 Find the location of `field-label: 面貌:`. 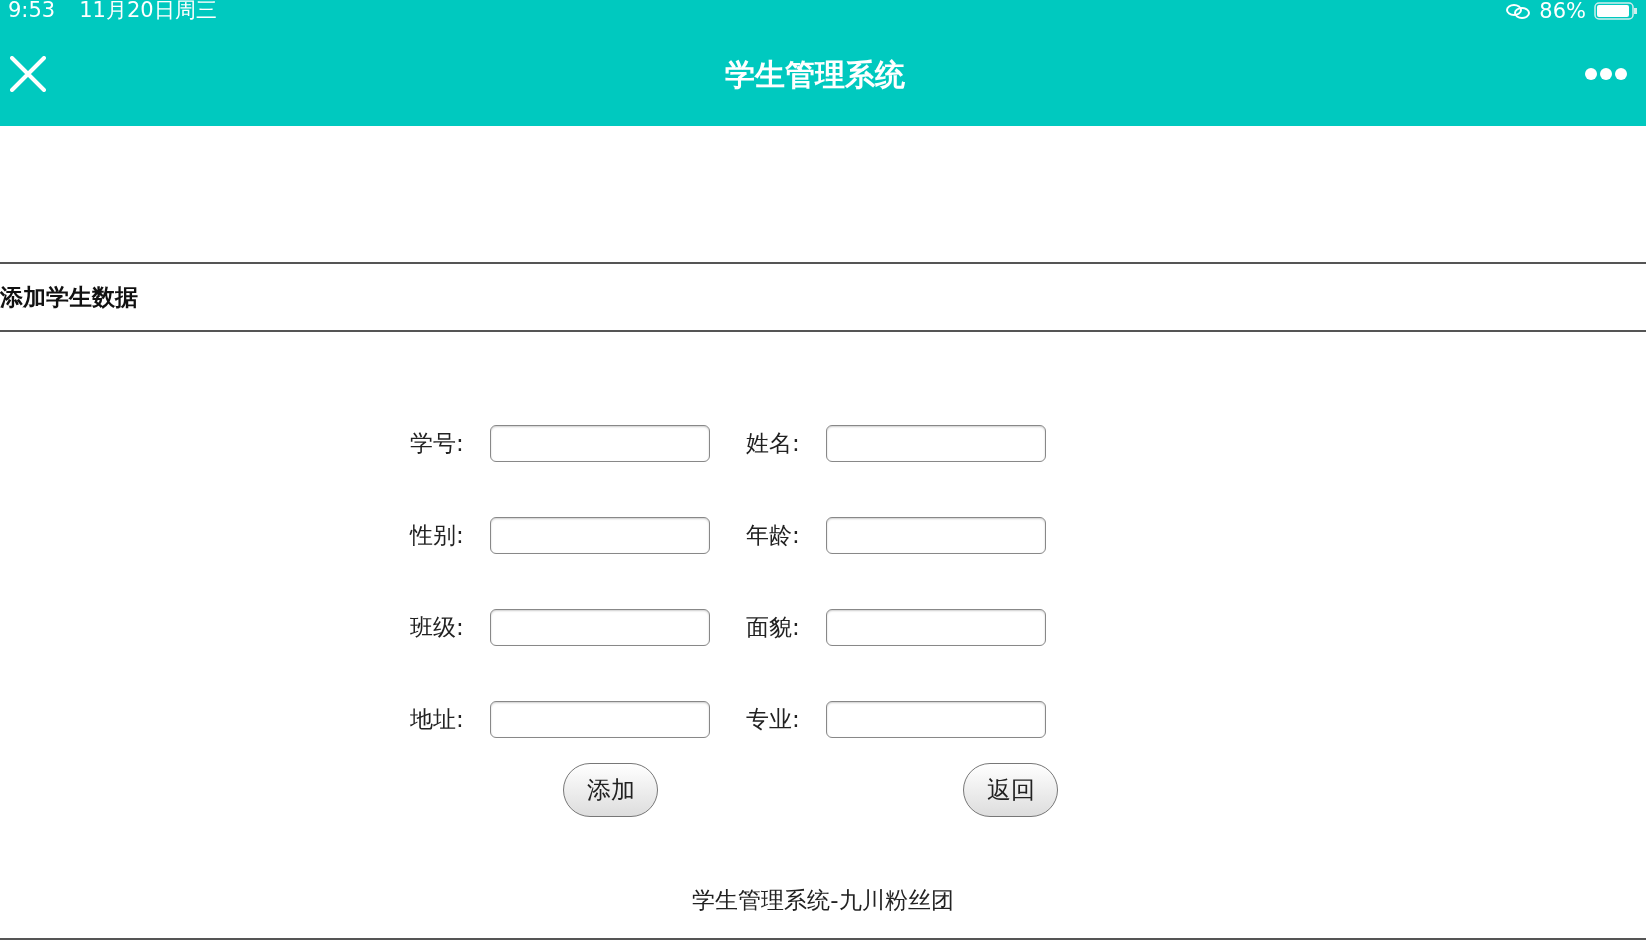

field-label: 面貌: is located at coordinates (773, 628).